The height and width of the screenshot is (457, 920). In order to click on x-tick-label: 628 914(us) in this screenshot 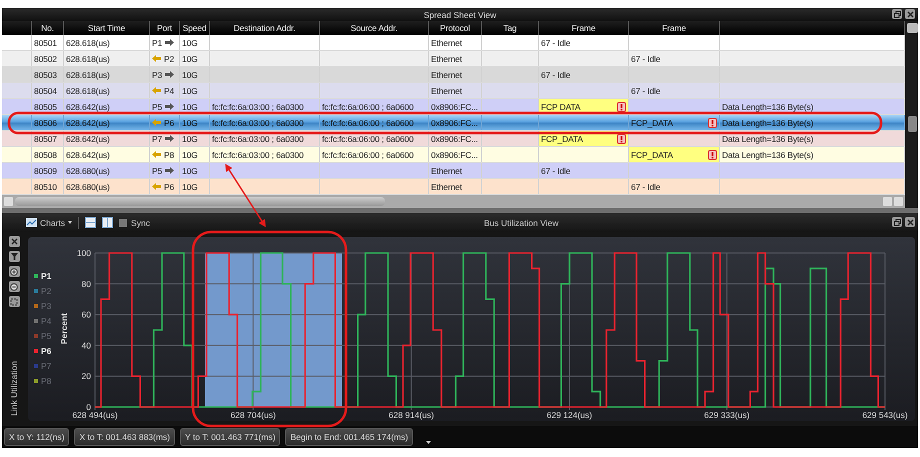, I will do `click(411, 415)`.